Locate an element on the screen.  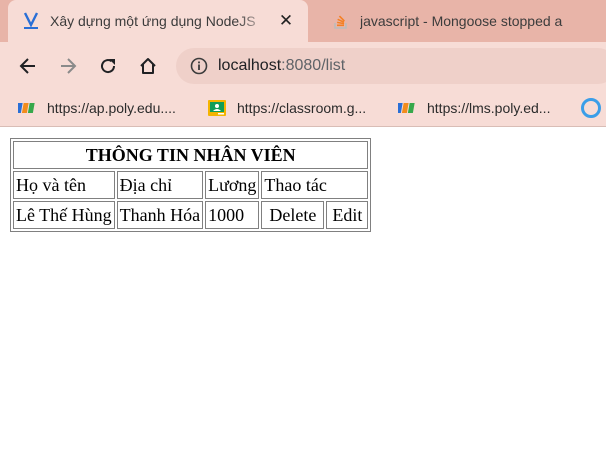
address-bar: localhost:8080/list is located at coordinates (391, 66).